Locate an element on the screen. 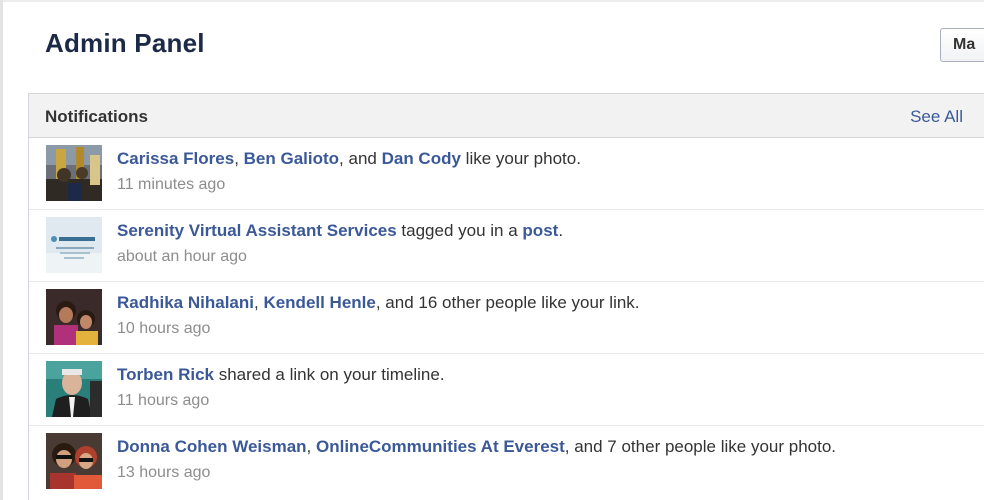 This screenshot has height=500, width=984. notification-timestamp: 11 hours ago is located at coordinates (163, 400).